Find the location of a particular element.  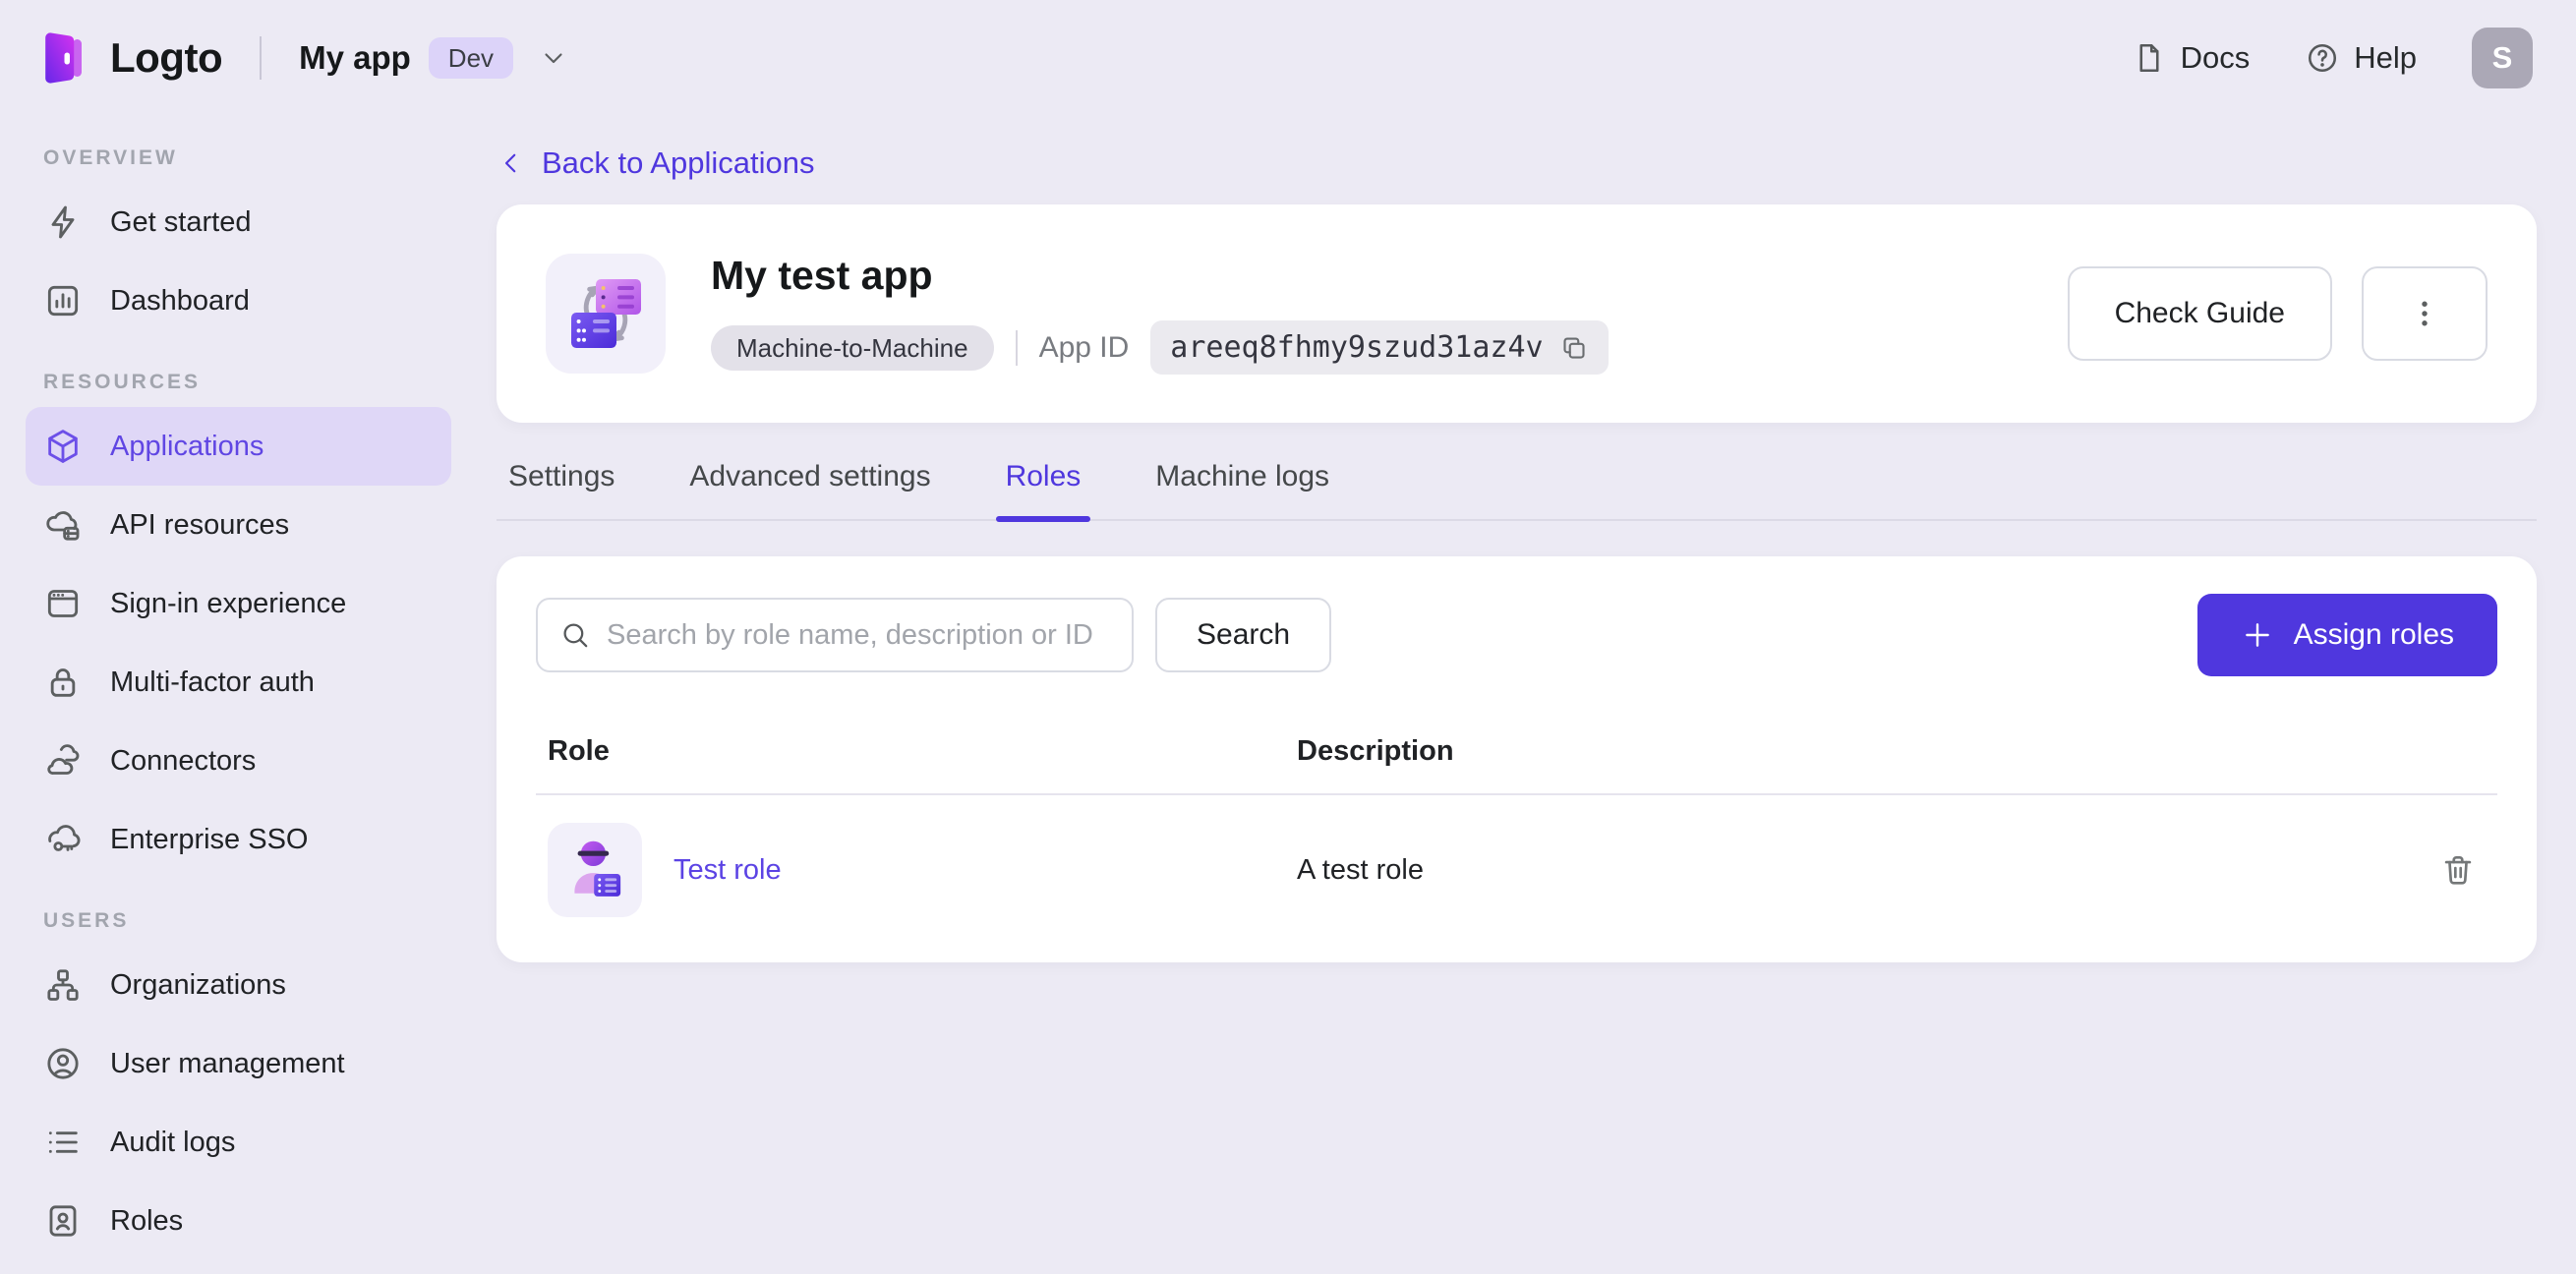

sidebar-item-user-management: User management is located at coordinates (238, 1063).